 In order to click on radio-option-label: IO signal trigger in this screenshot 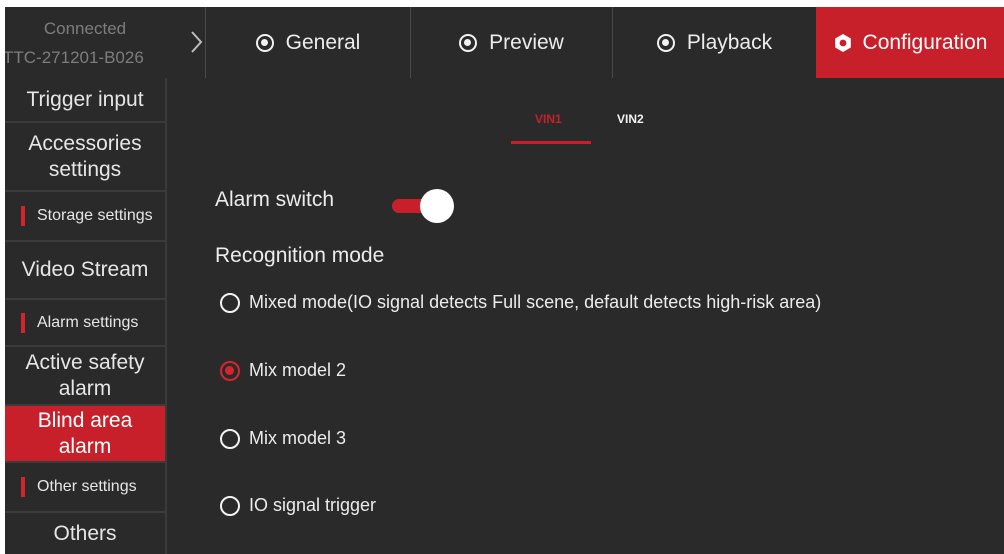, I will do `click(313, 505)`.